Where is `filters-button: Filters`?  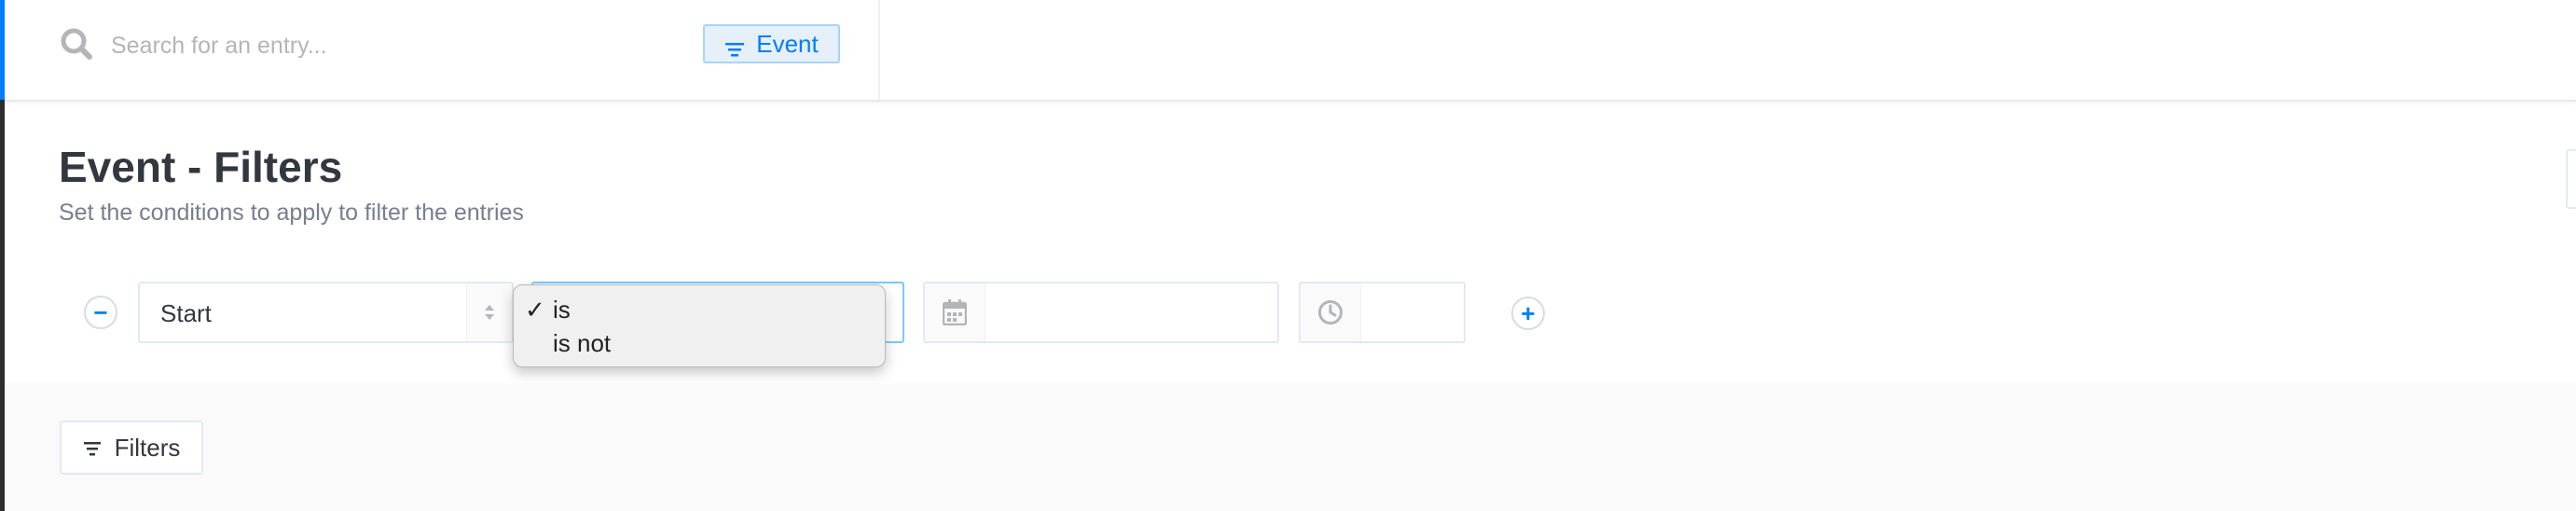 filters-button: Filters is located at coordinates (131, 448).